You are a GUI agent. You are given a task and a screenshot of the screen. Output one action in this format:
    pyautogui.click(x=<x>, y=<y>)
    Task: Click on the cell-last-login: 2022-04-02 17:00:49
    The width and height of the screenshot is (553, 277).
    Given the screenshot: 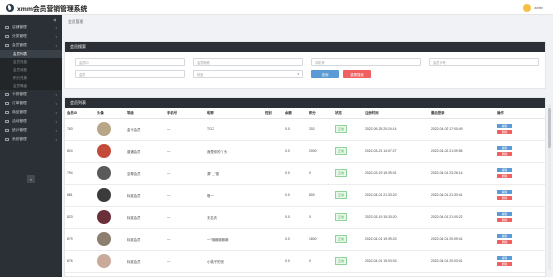 What is the action you would take?
    pyautogui.click(x=462, y=129)
    